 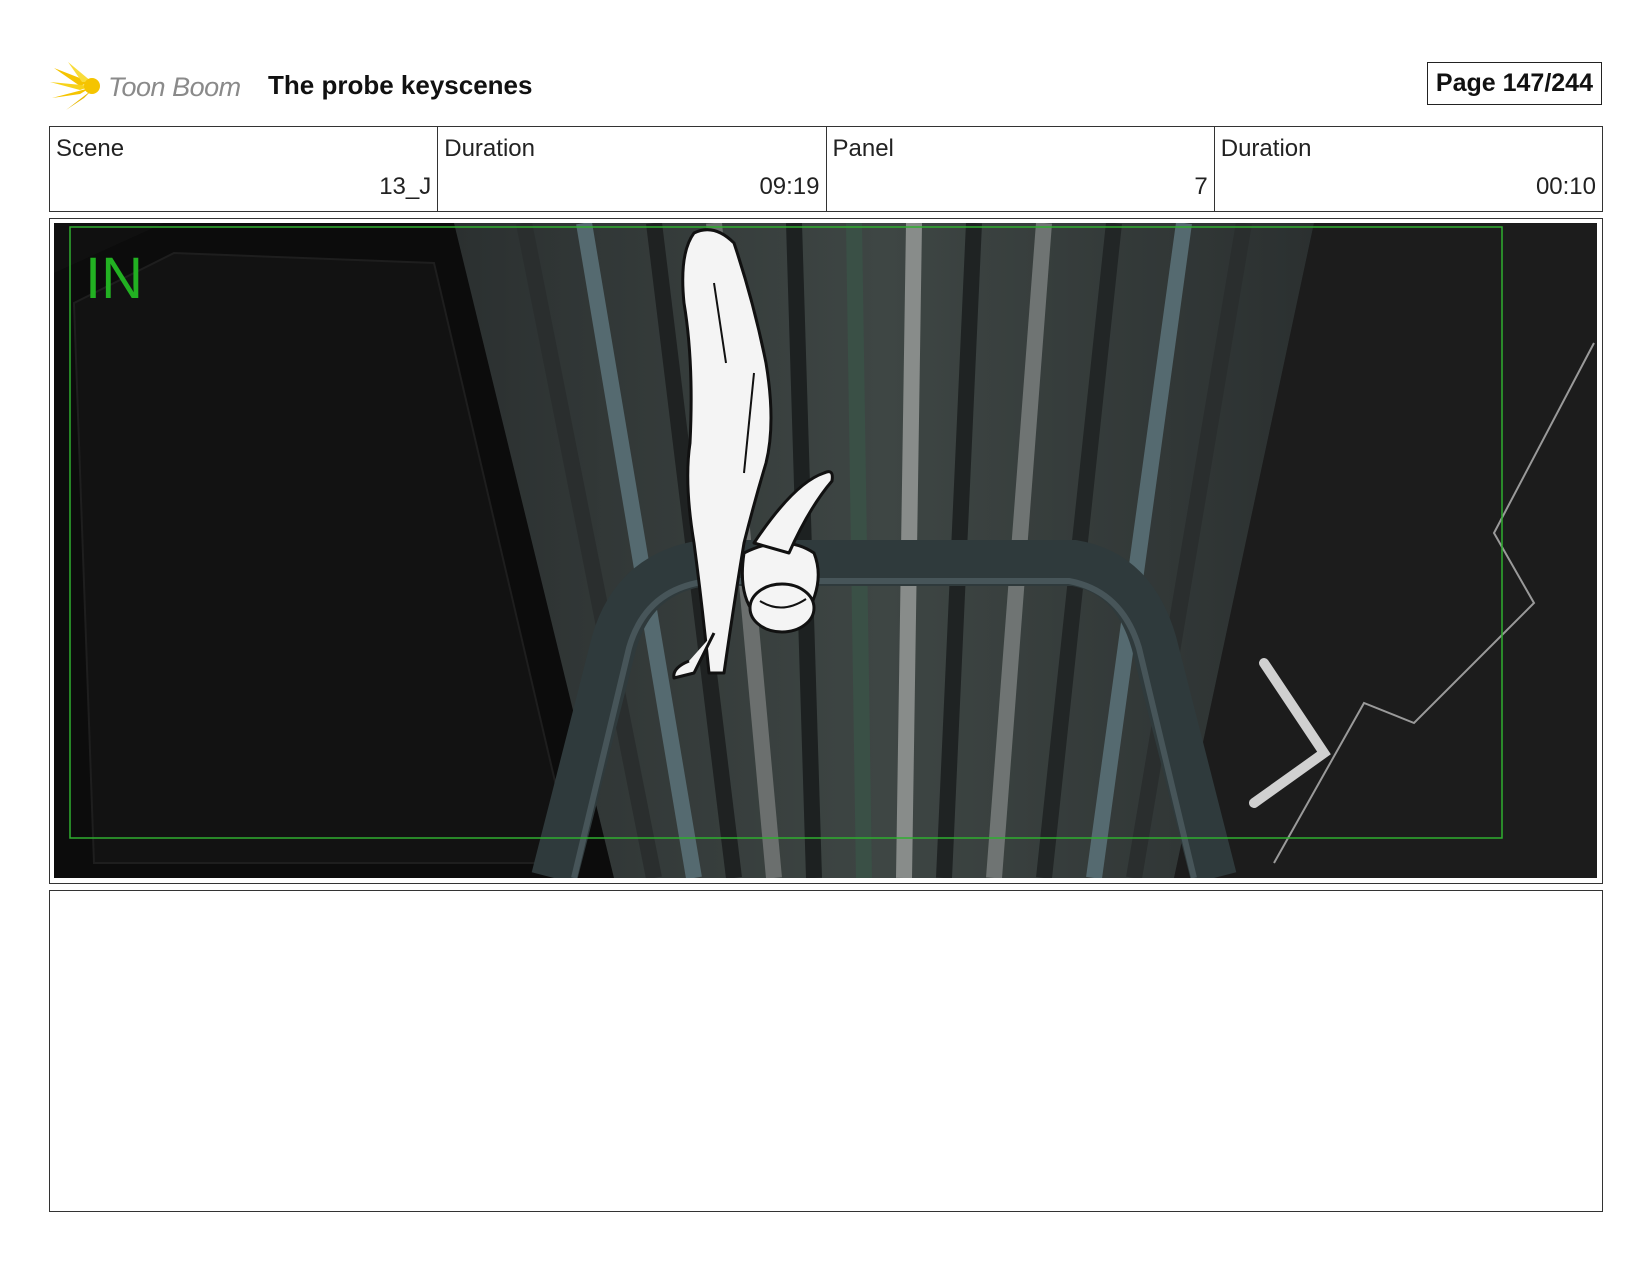 I want to click on panel-duration-cell: Duration 00:10, so click(x=1408, y=169).